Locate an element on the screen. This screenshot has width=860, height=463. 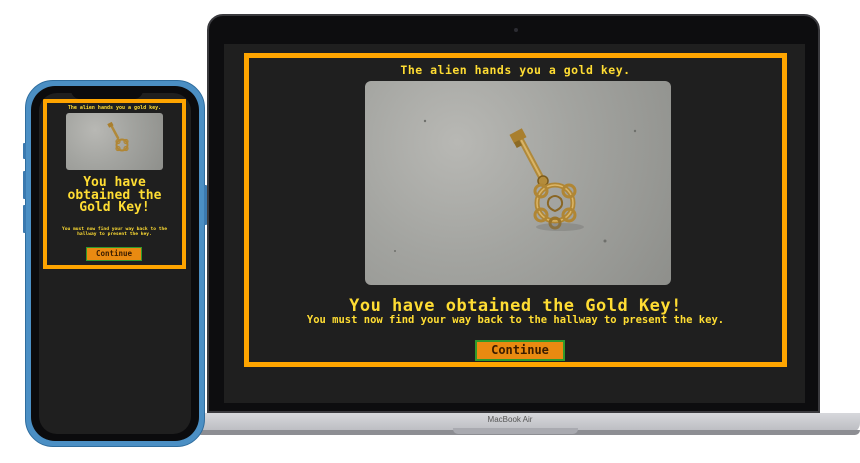
mobile-continue-button: Continue is located at coordinates (114, 254).